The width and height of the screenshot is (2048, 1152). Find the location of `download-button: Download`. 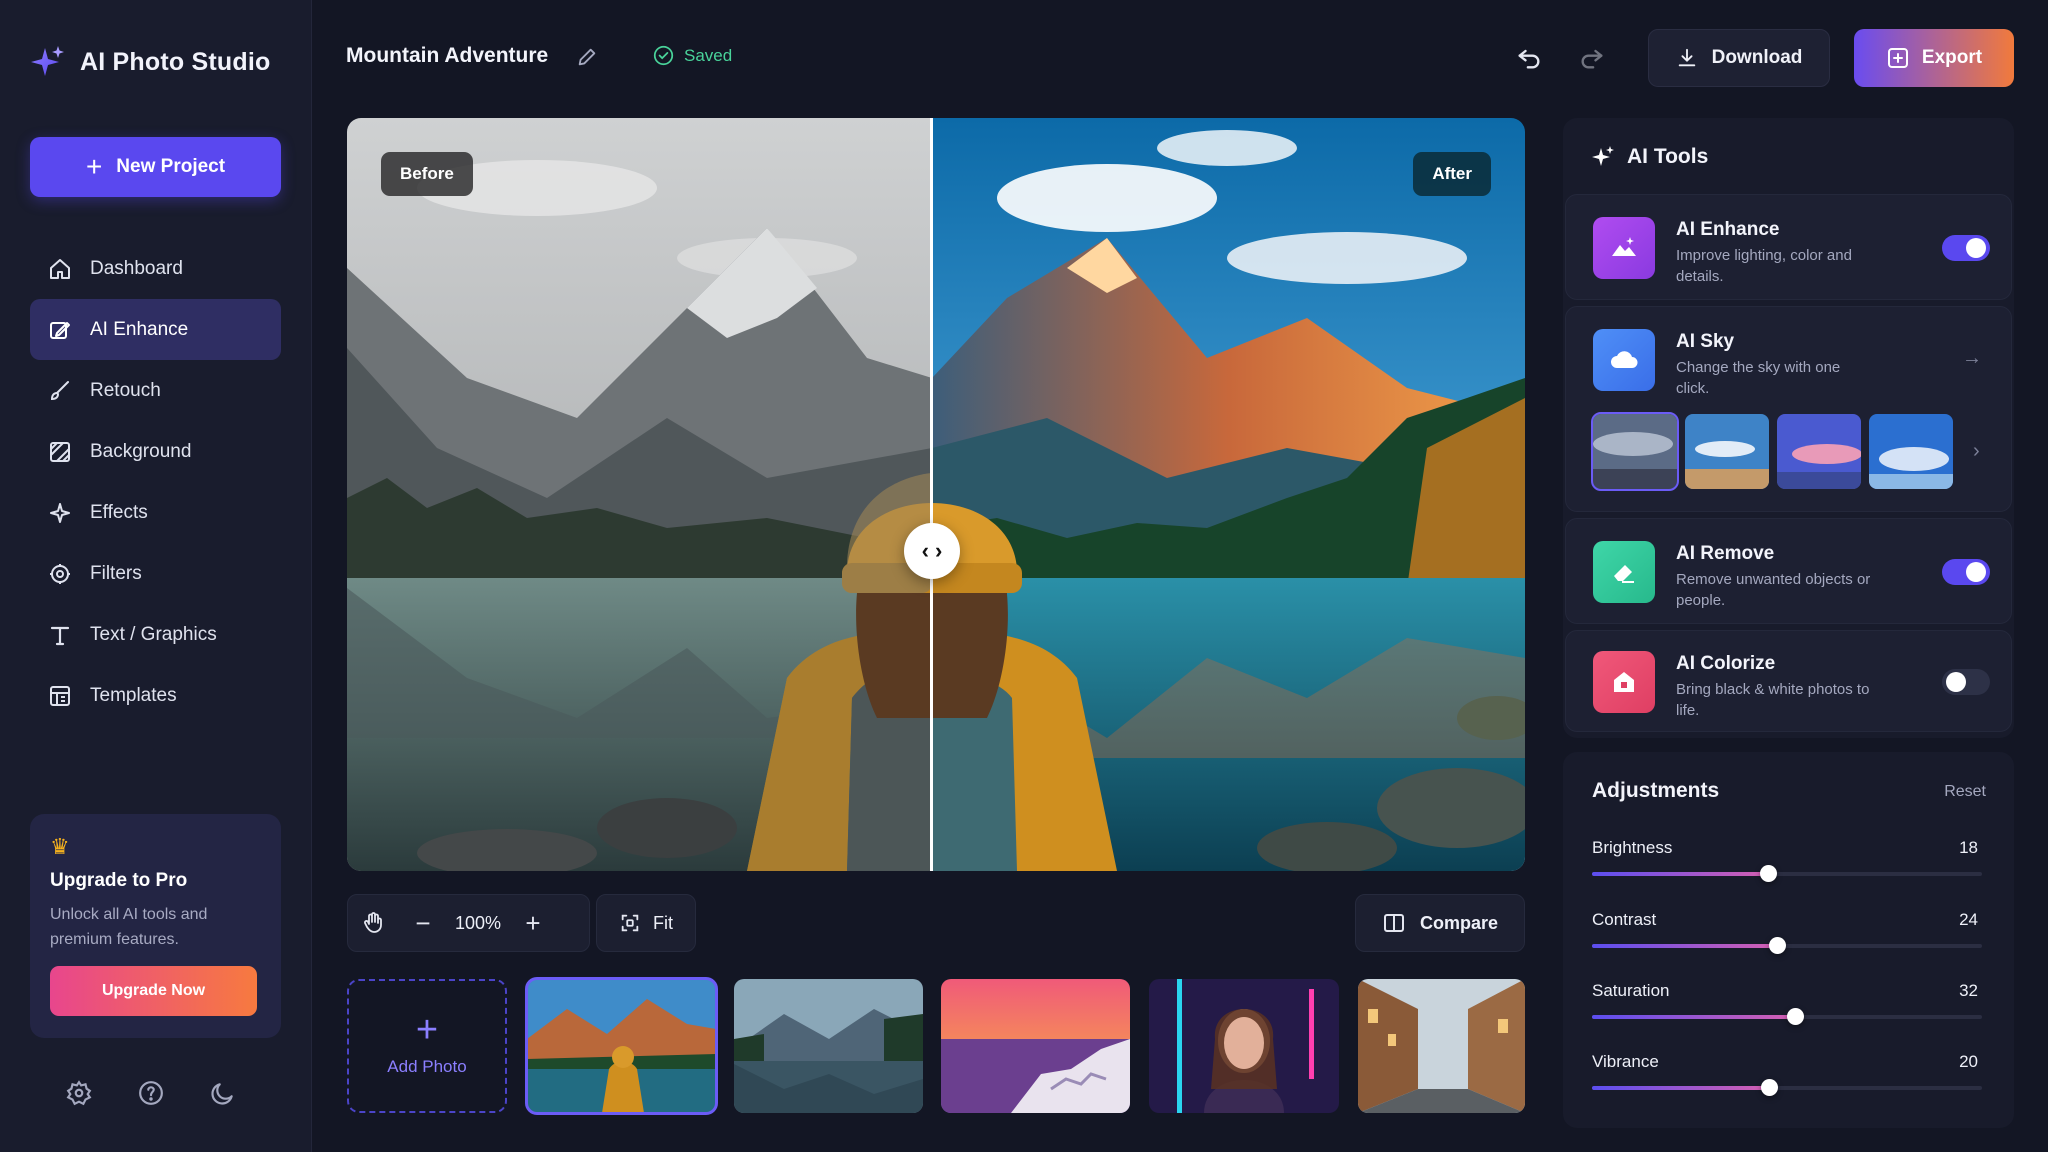

download-button: Download is located at coordinates (1739, 58).